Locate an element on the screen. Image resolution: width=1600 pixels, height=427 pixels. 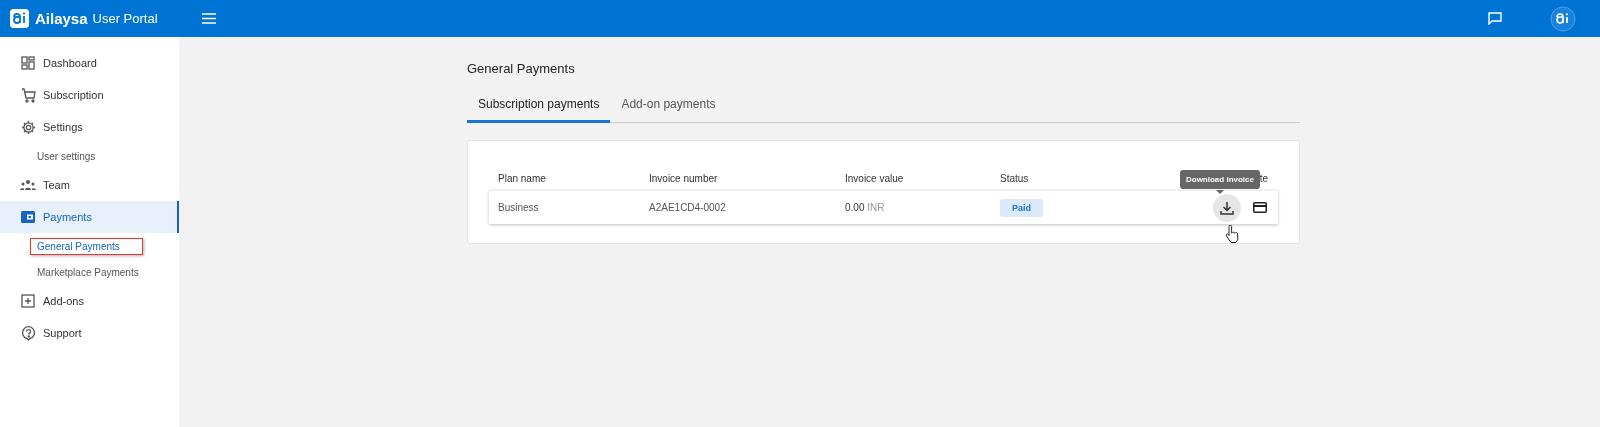
brand-name: Ailaysa is located at coordinates (61, 18).